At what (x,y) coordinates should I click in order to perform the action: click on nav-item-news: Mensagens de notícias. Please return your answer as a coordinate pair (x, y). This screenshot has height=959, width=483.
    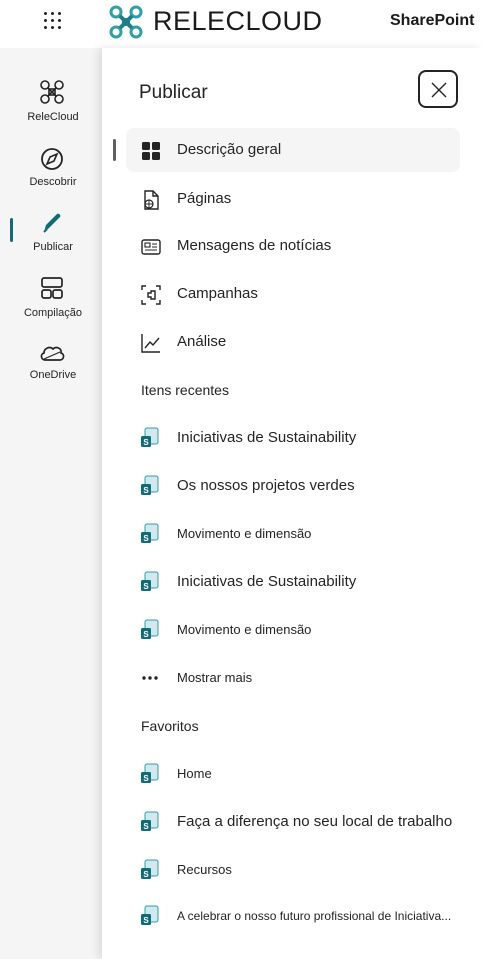
    Looking at the image, I should click on (293, 246).